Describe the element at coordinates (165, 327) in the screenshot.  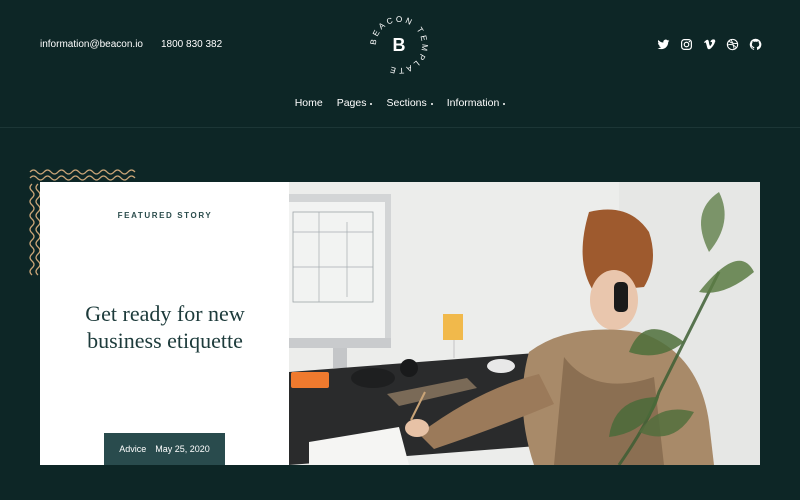
I see `featured-headline: Get ready for new business etiquette` at that location.